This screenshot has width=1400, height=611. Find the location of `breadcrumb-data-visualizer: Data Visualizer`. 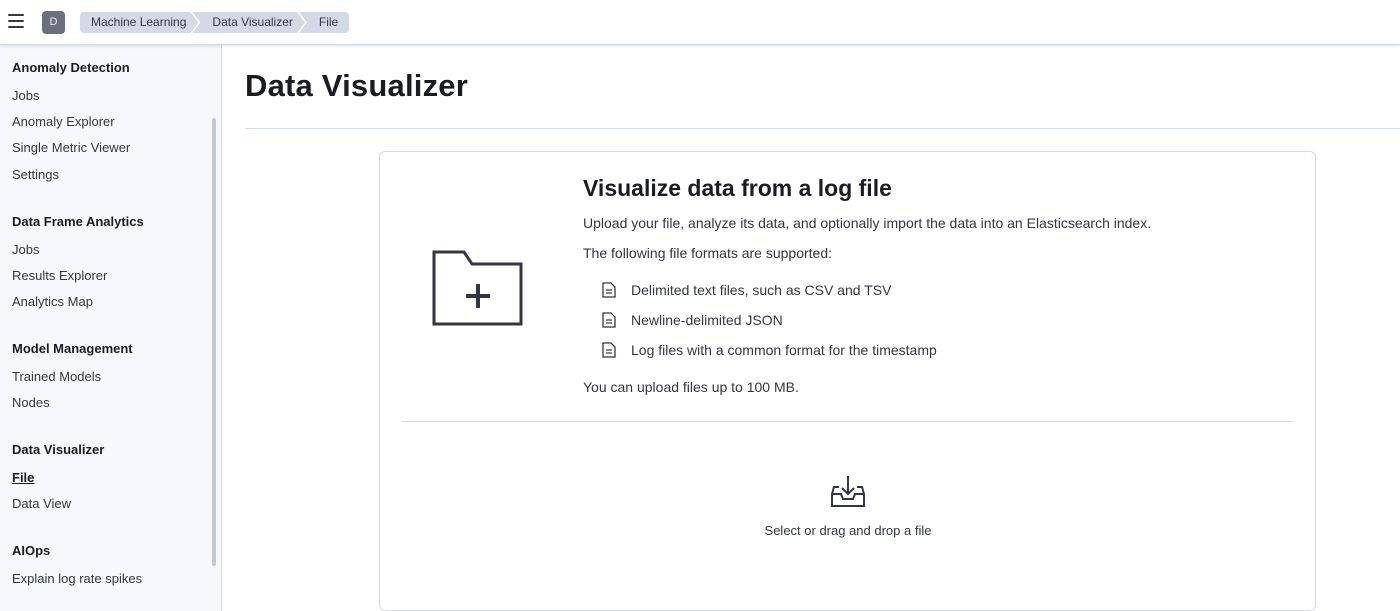

breadcrumb-data-visualizer: Data Visualizer is located at coordinates (248, 22).